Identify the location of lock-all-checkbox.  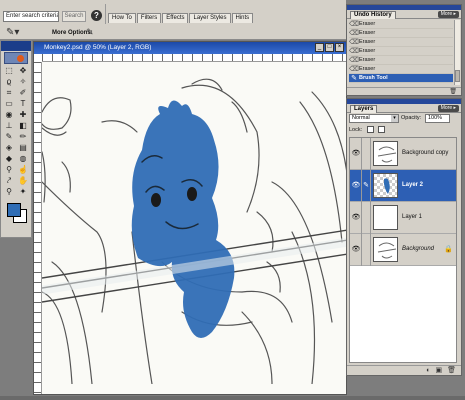
(382, 130).